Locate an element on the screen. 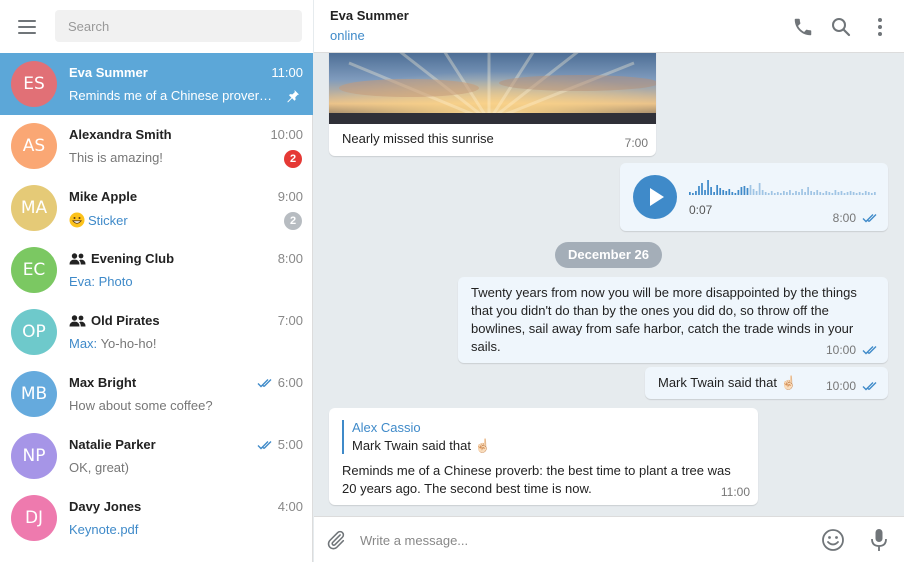  chat-item-natalie-parker: NP Natalie Parker 5:00 OK, great) is located at coordinates (156, 456).